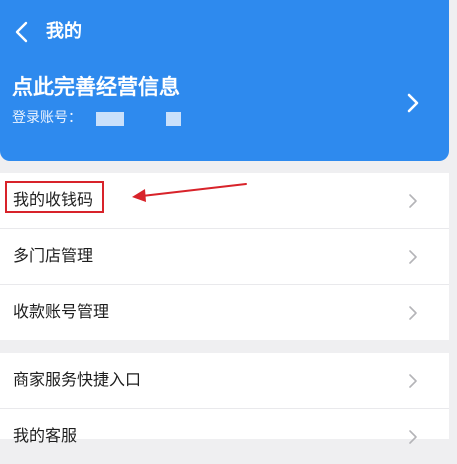  Describe the element at coordinates (53, 255) in the screenshot. I see `menu-item-label: 多门店管理` at that location.